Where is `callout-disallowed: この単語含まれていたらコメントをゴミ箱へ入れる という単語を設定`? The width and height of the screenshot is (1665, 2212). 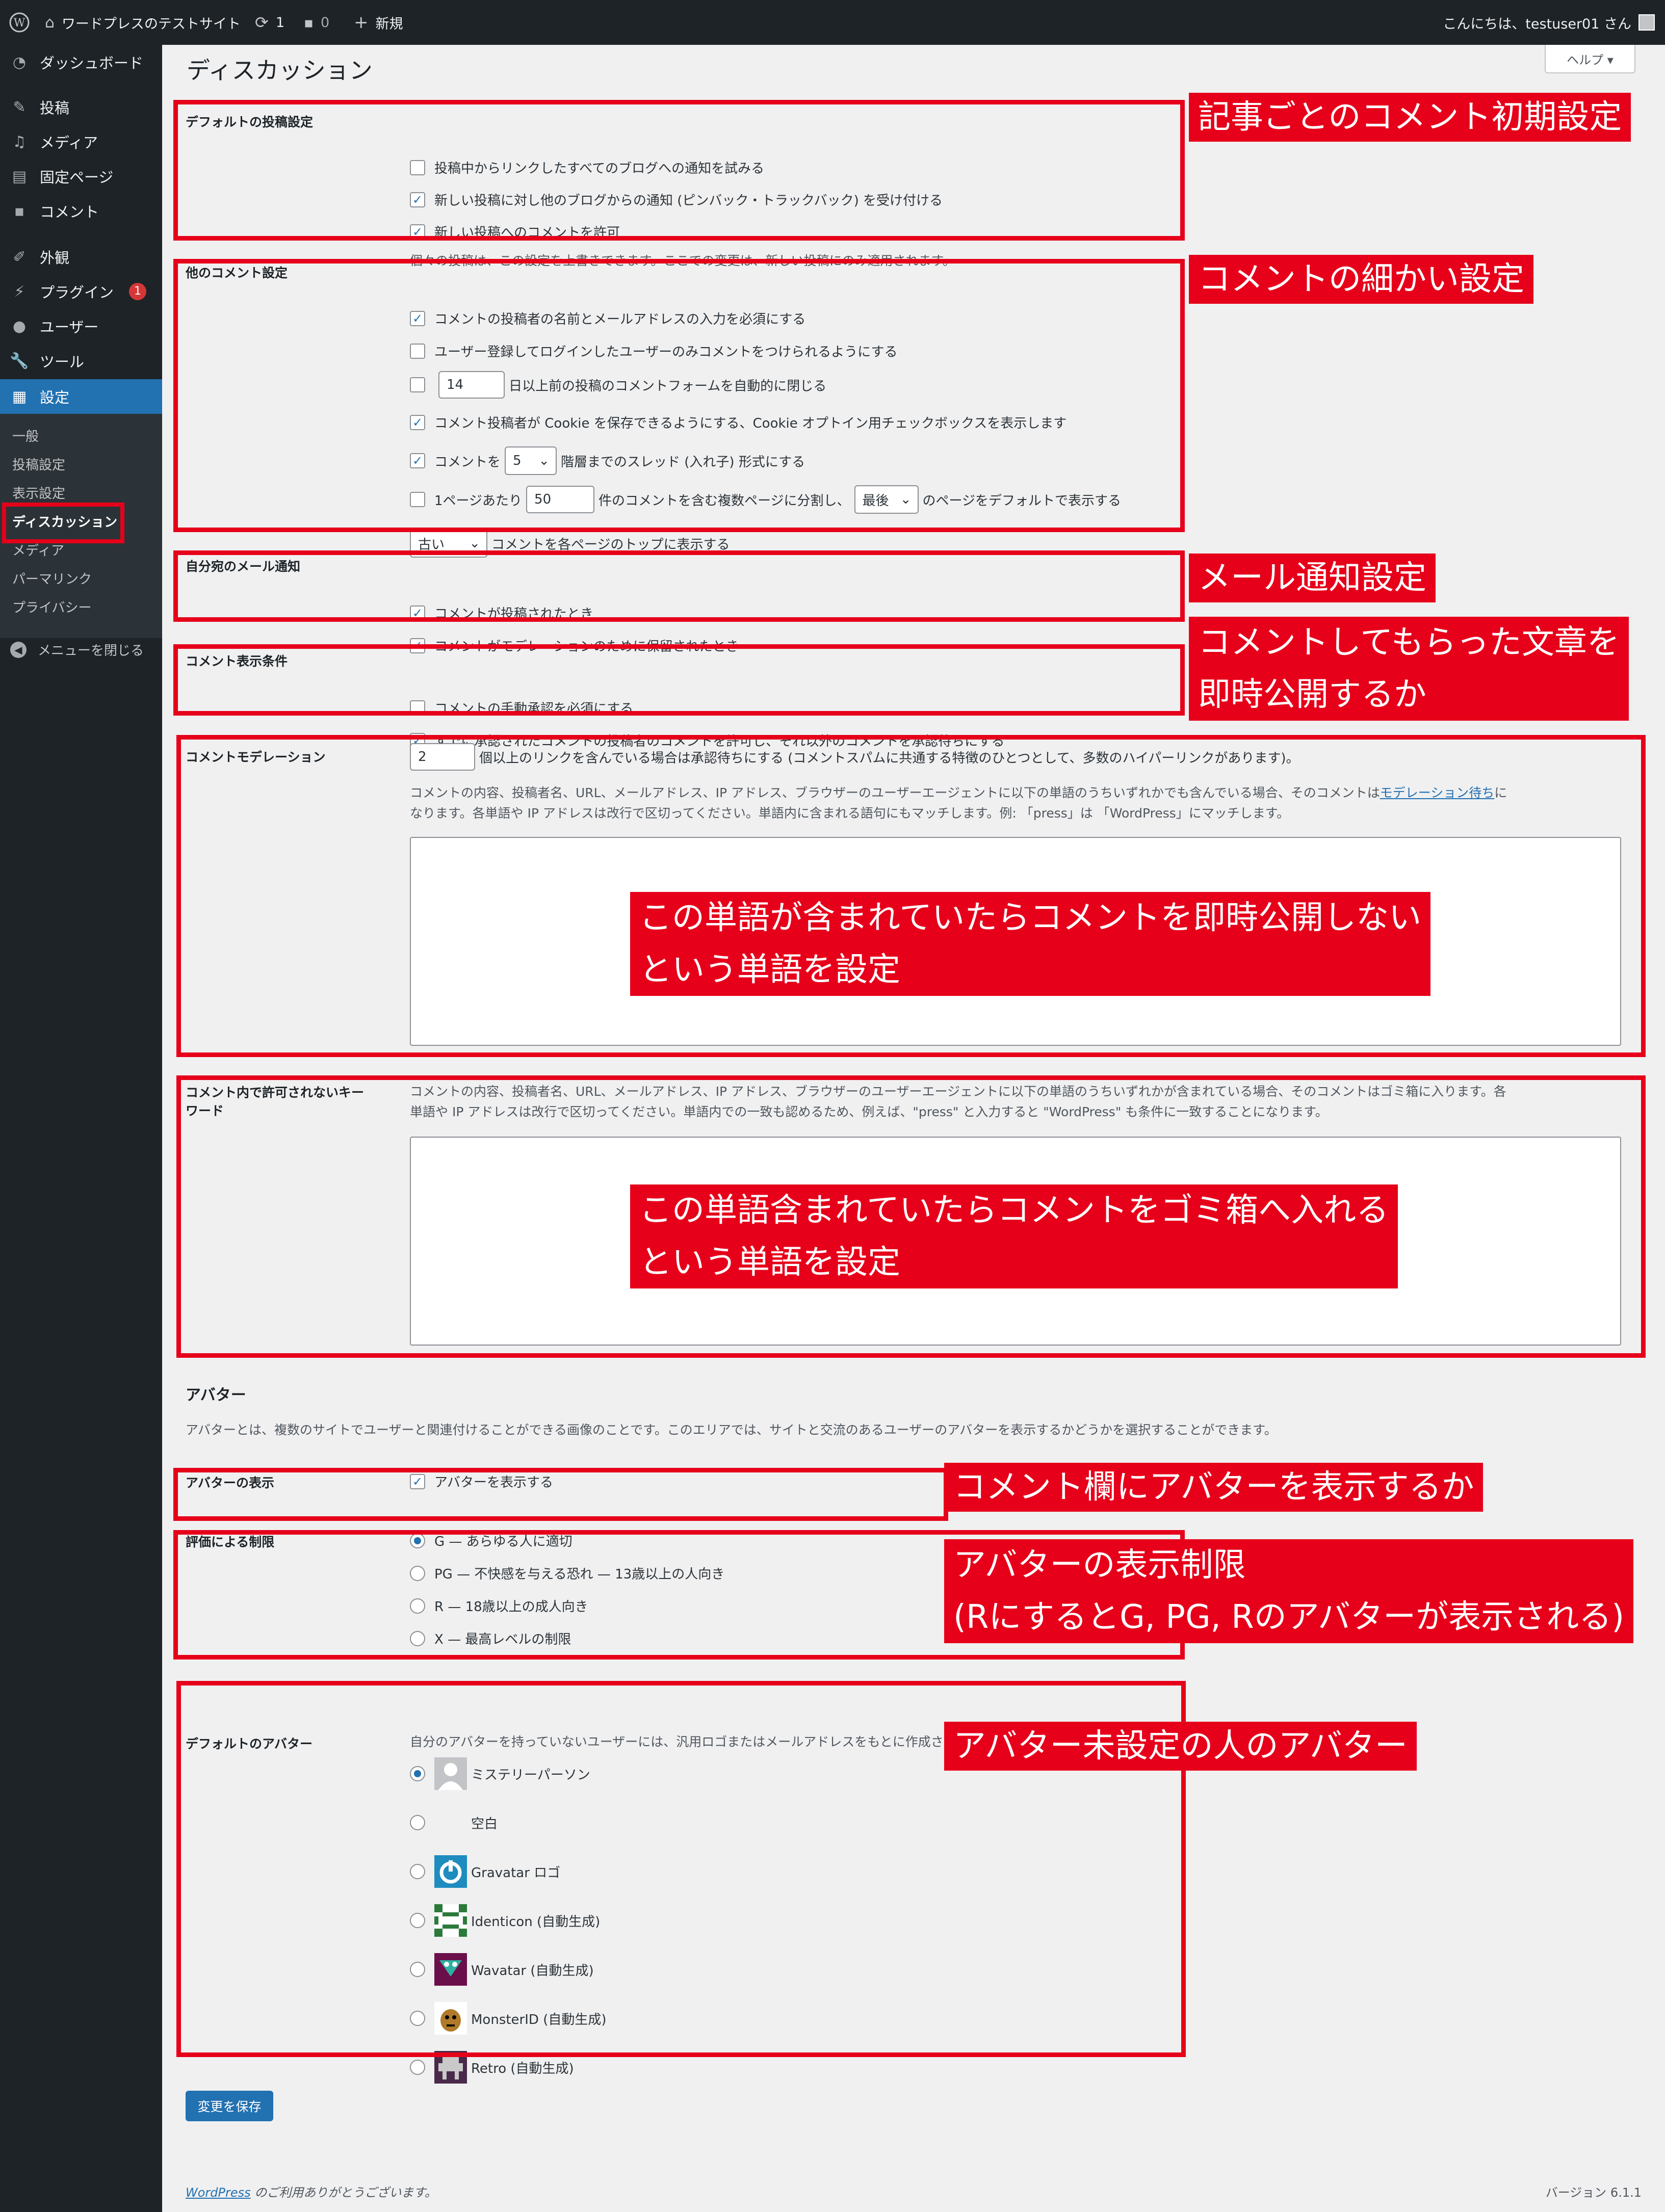
callout-disallowed: この単語含まれていたらコメントをゴミ箱へ入れる という単語を設定 is located at coordinates (1014, 1236).